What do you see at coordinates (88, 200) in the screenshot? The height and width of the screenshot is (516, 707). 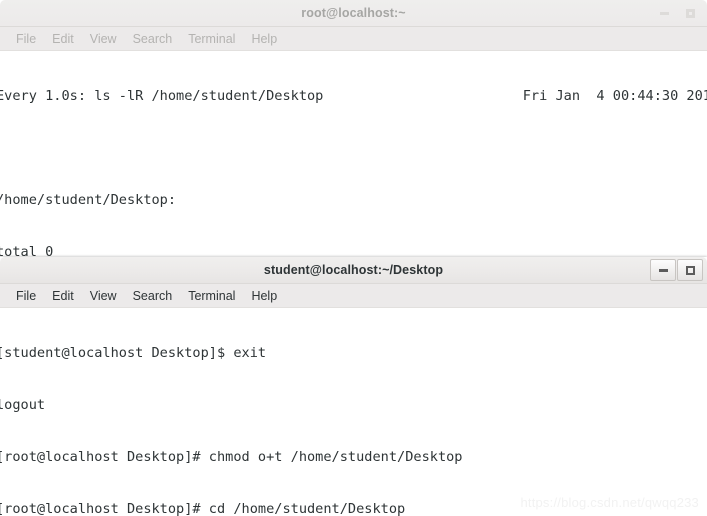 I see `terminal-line: /home/student/Desktop:` at bounding box center [88, 200].